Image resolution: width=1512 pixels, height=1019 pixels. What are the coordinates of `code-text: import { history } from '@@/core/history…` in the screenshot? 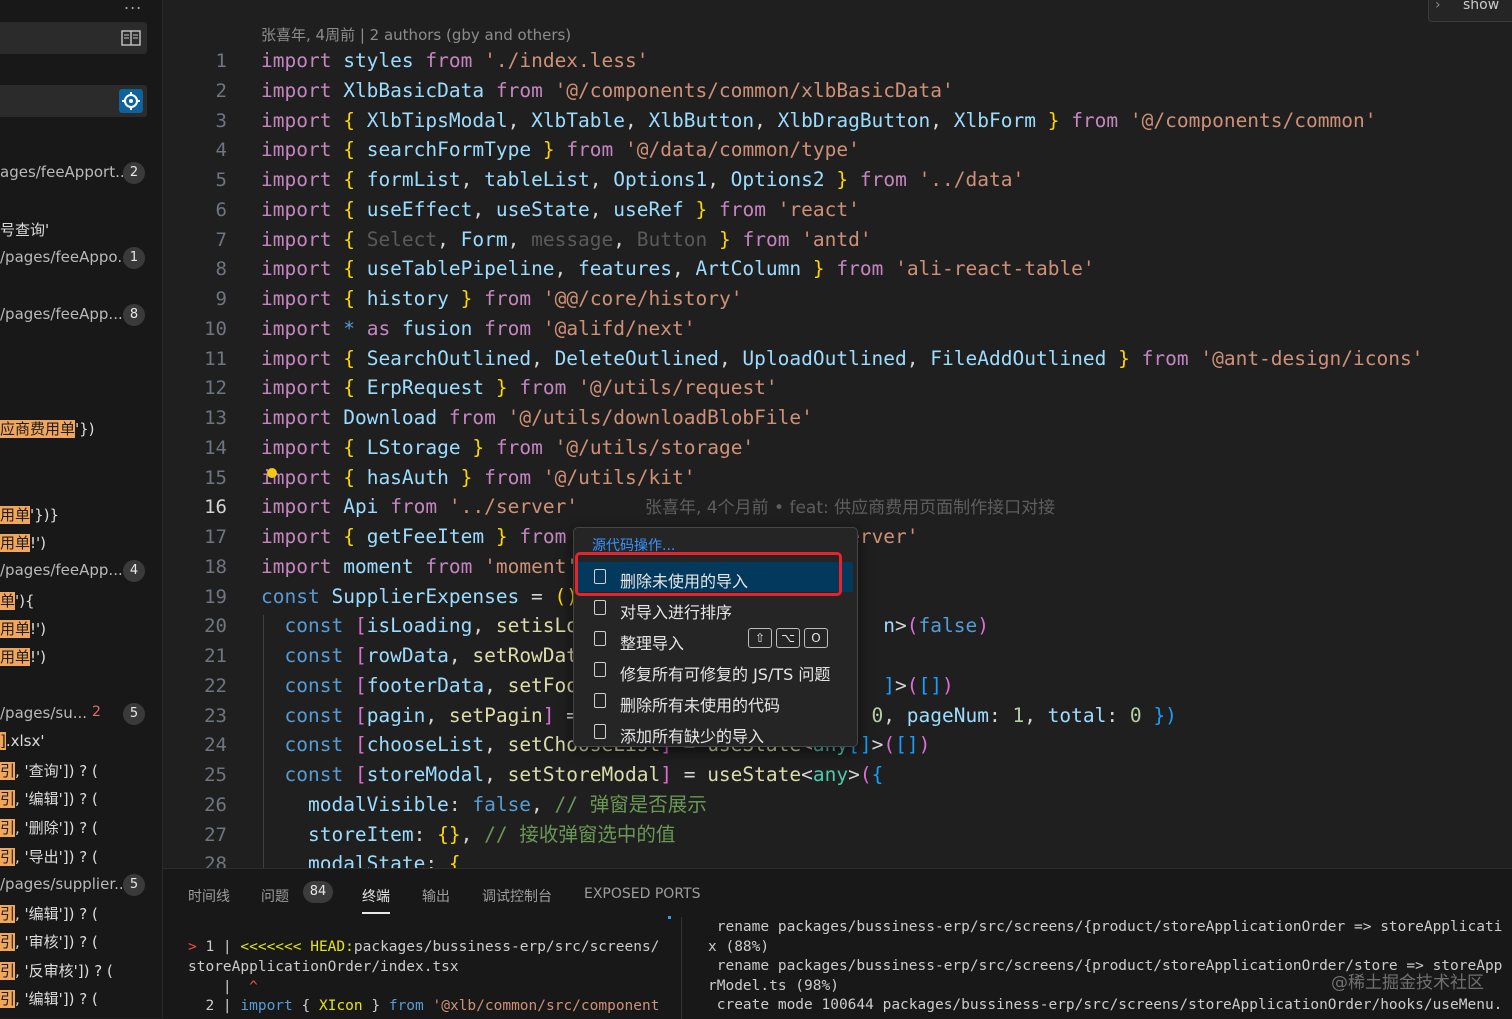 It's located at (501, 299).